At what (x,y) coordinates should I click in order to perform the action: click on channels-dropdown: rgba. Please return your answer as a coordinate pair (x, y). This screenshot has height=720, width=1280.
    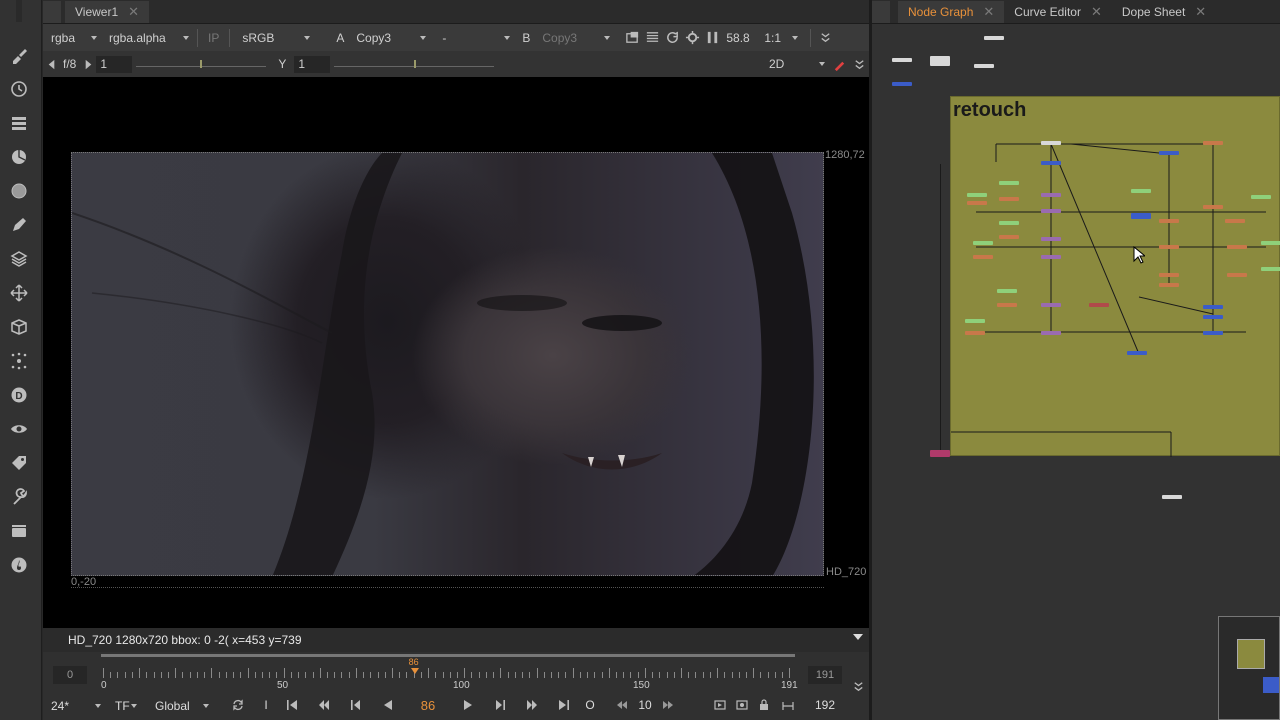
    Looking at the image, I should click on (72, 38).